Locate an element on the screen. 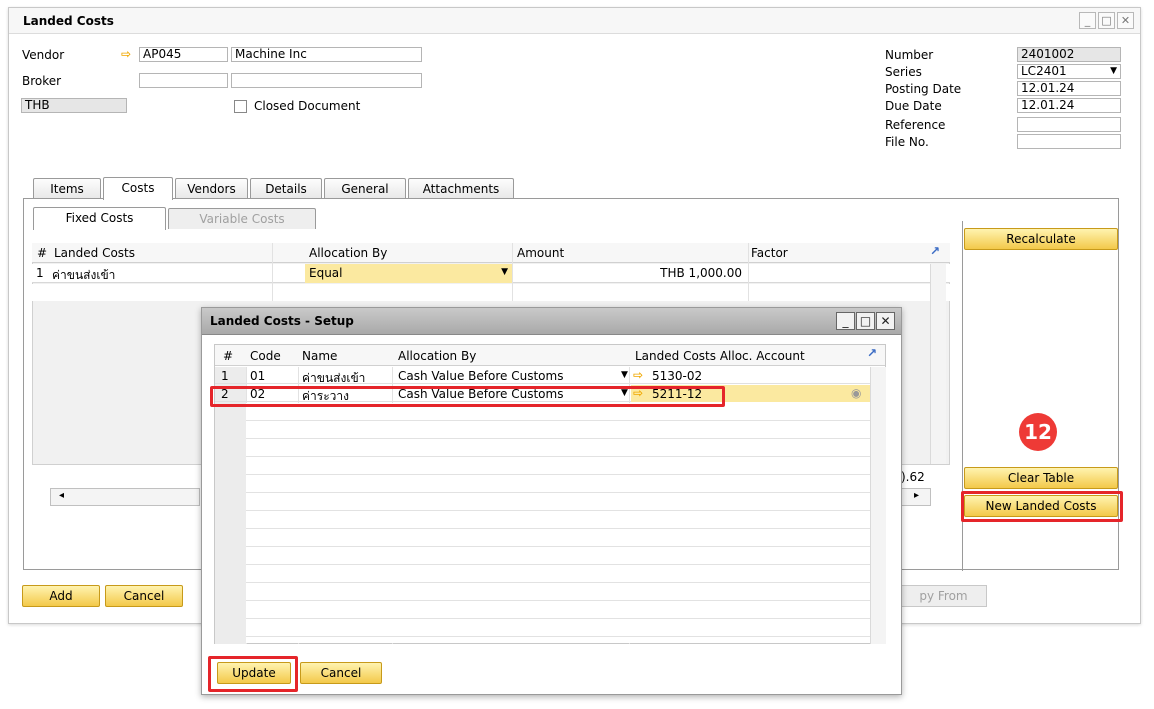 Image resolution: width=1154 pixels, height=709 pixels. scroll-left-icon: ◂ is located at coordinates (61, 495).